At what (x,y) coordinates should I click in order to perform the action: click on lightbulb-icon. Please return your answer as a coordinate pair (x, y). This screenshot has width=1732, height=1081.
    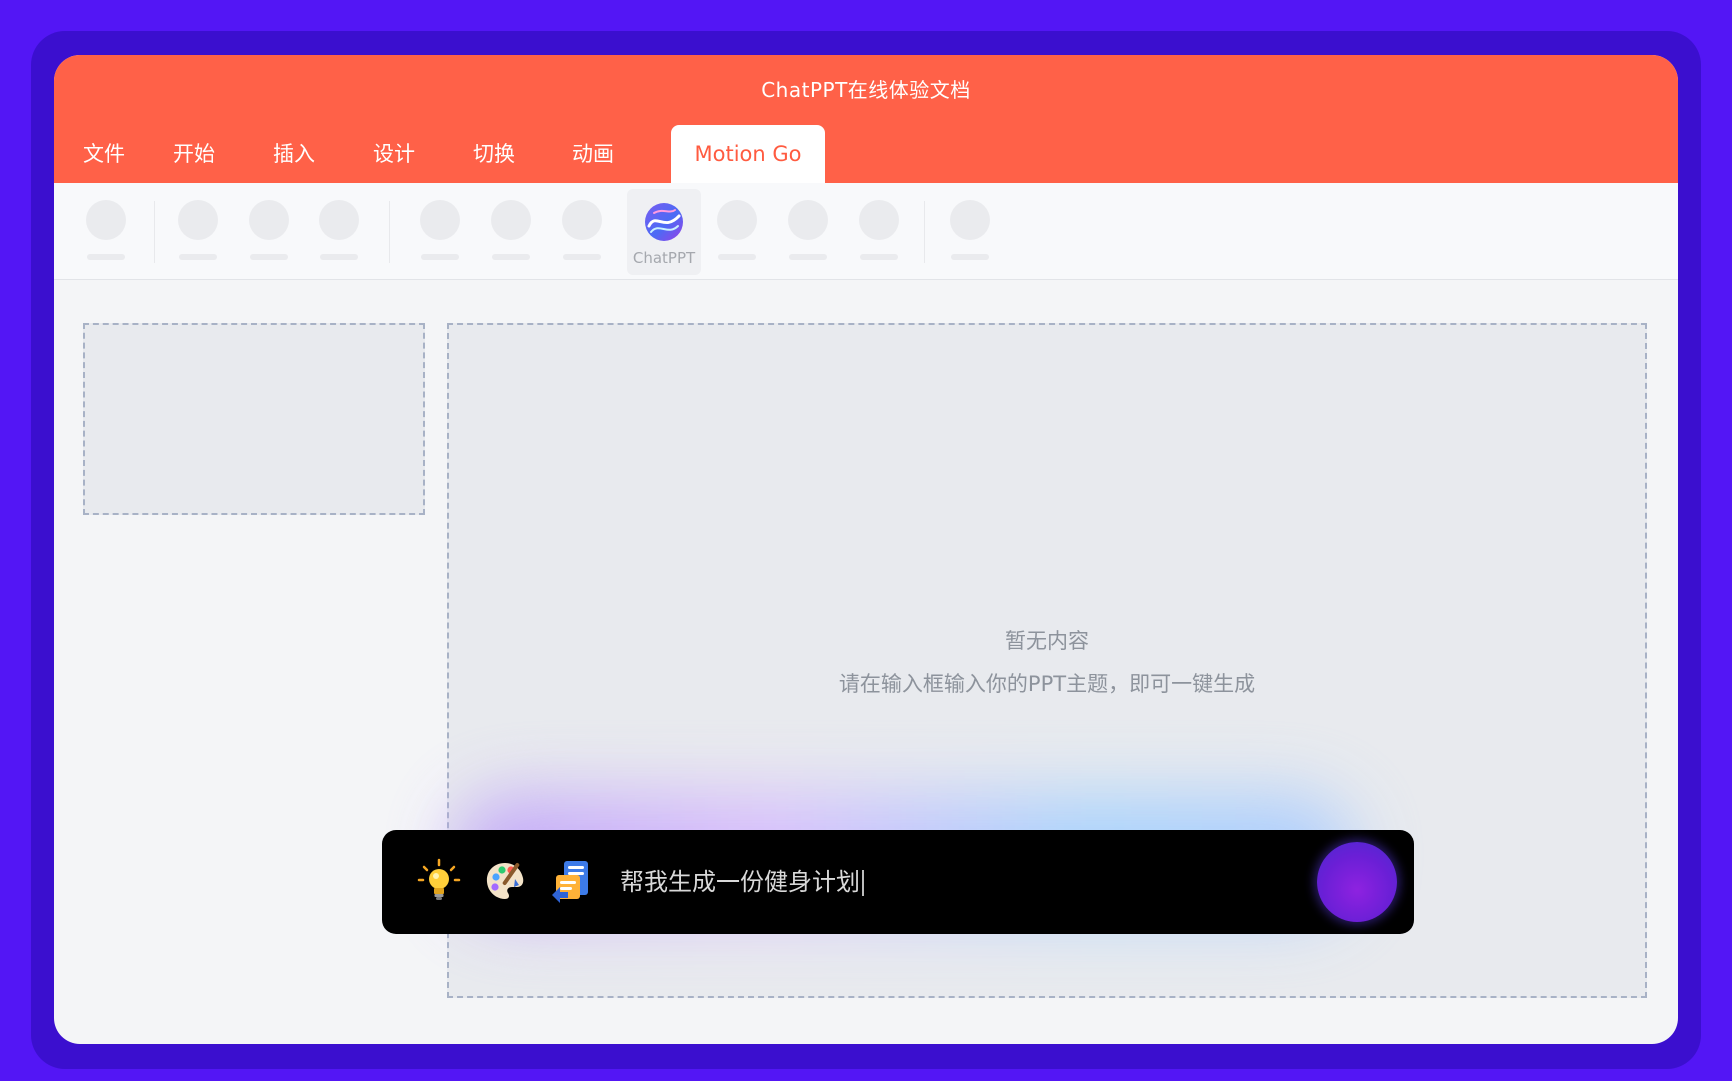
    Looking at the image, I should click on (439, 881).